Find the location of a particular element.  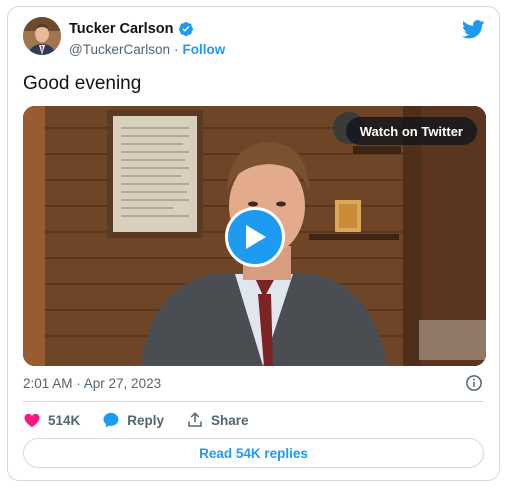

reply-label: Reply is located at coordinates (146, 420).